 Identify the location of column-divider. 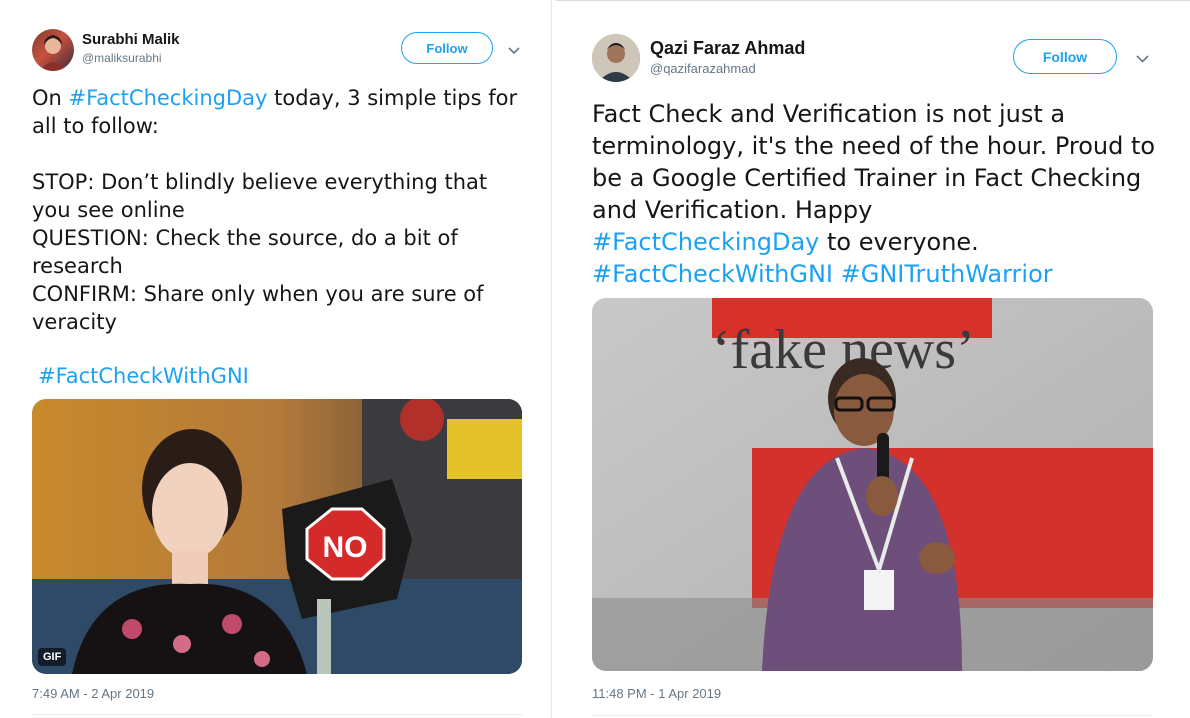
(552, 359).